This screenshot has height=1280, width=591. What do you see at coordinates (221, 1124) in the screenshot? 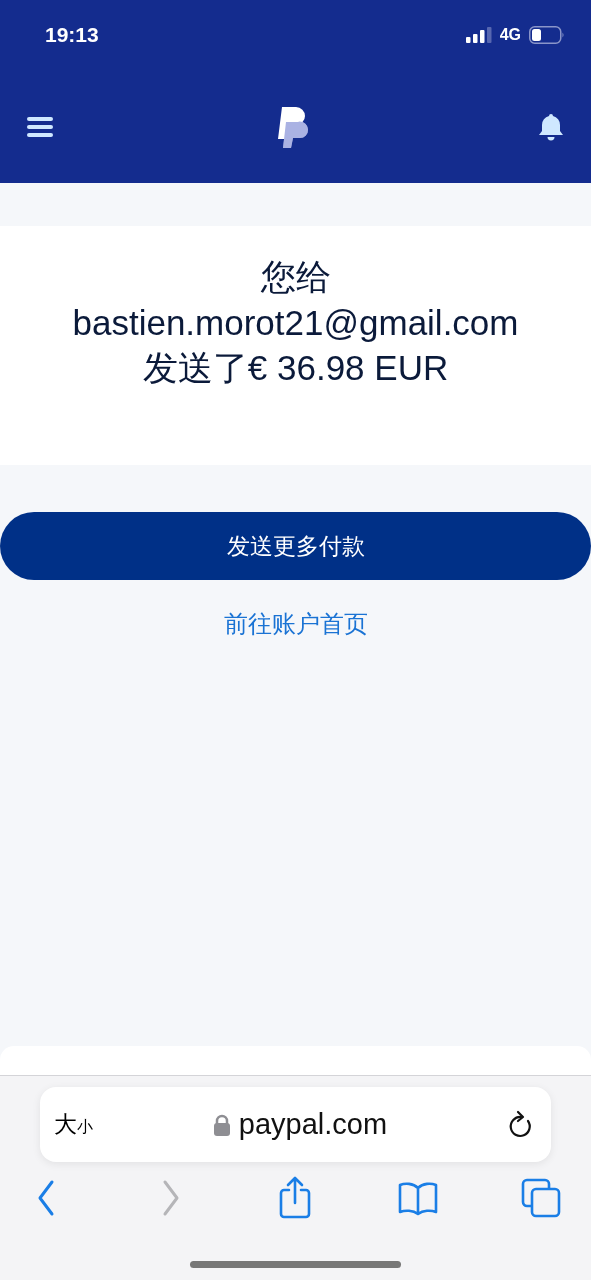
I see `lock-icon` at bounding box center [221, 1124].